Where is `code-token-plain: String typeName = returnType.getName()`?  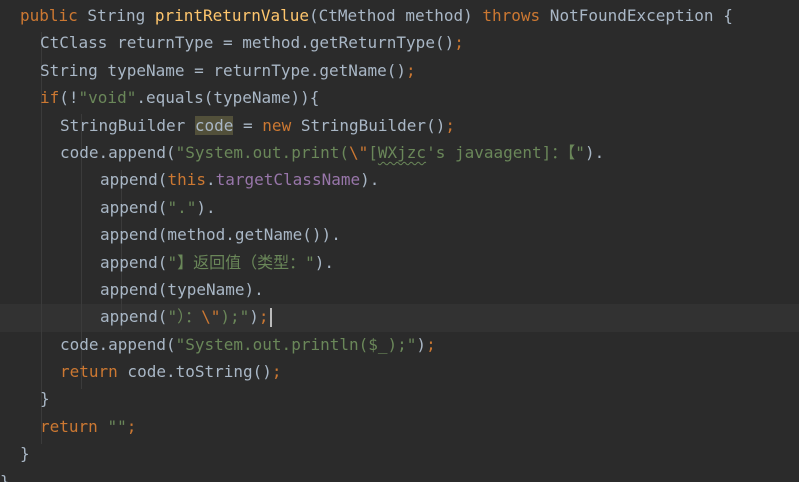 code-token-plain: String typeName = returnType.getName() is located at coordinates (223, 70).